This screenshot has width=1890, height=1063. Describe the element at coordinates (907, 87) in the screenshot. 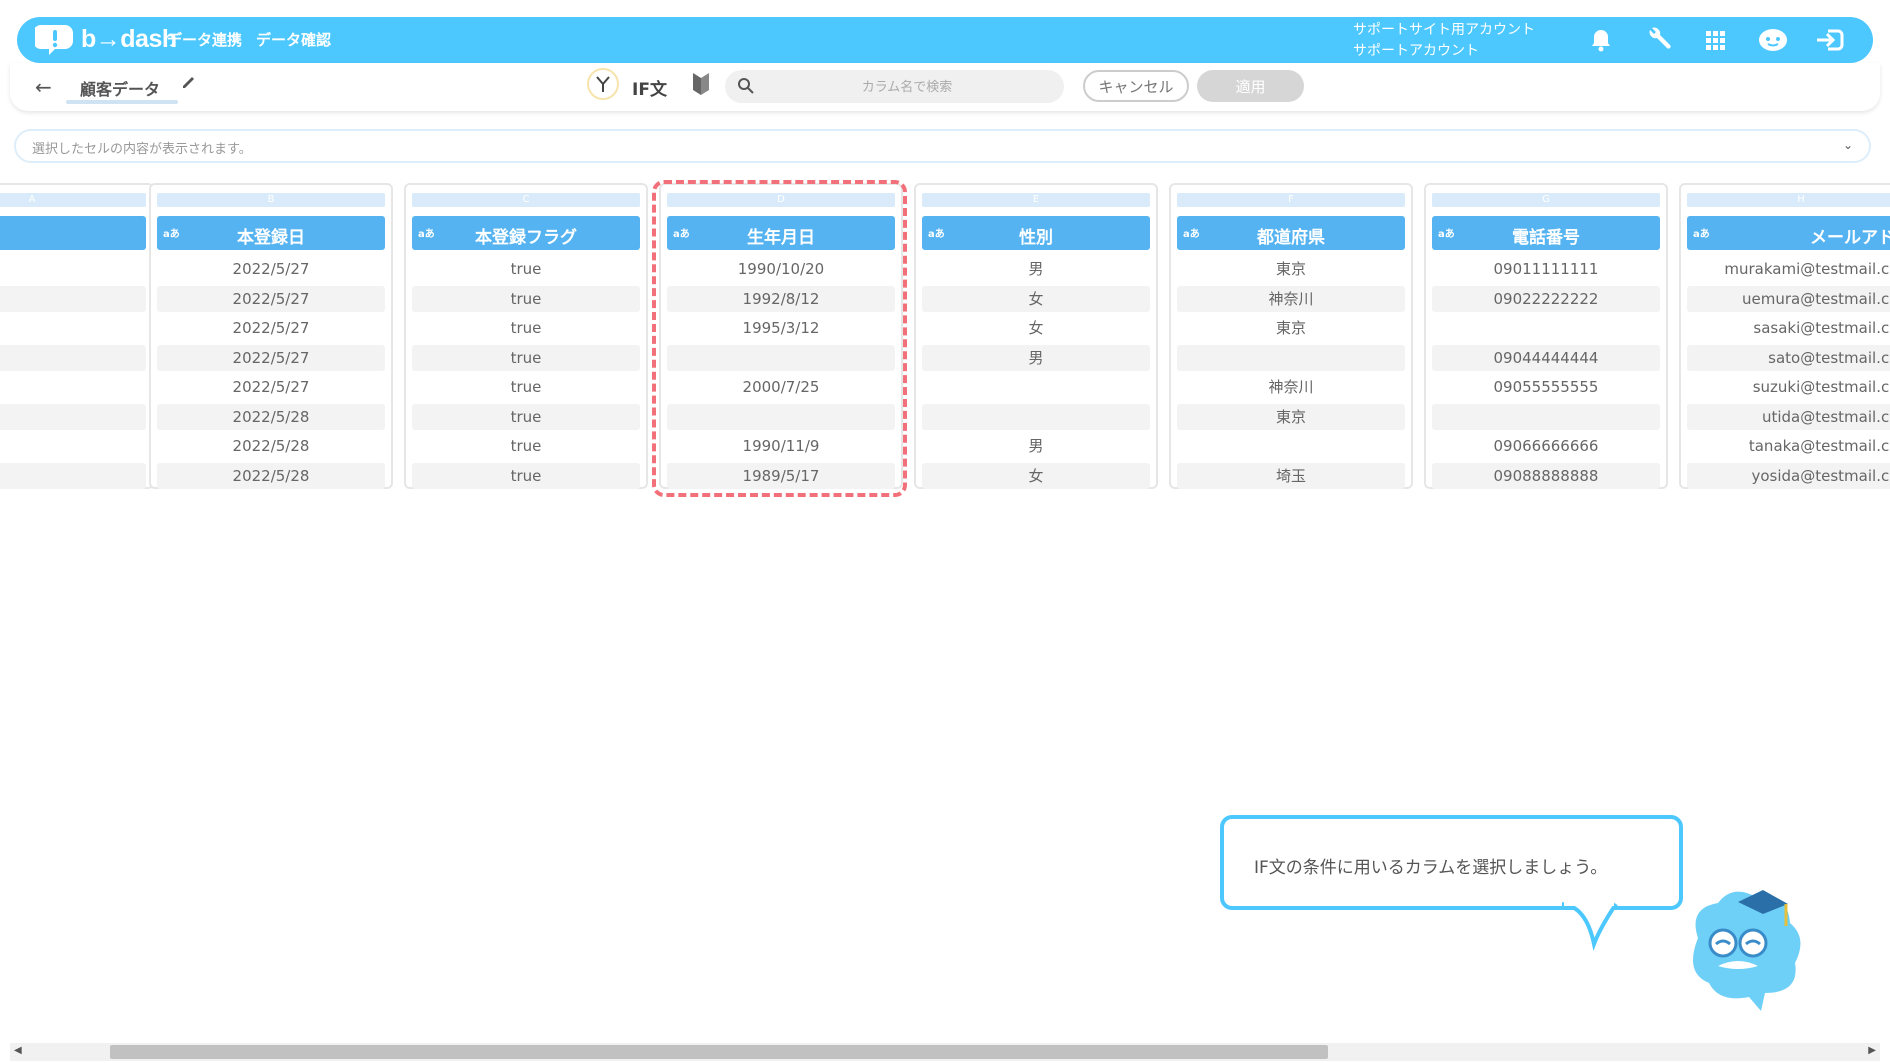

I see `column-search-input` at that location.